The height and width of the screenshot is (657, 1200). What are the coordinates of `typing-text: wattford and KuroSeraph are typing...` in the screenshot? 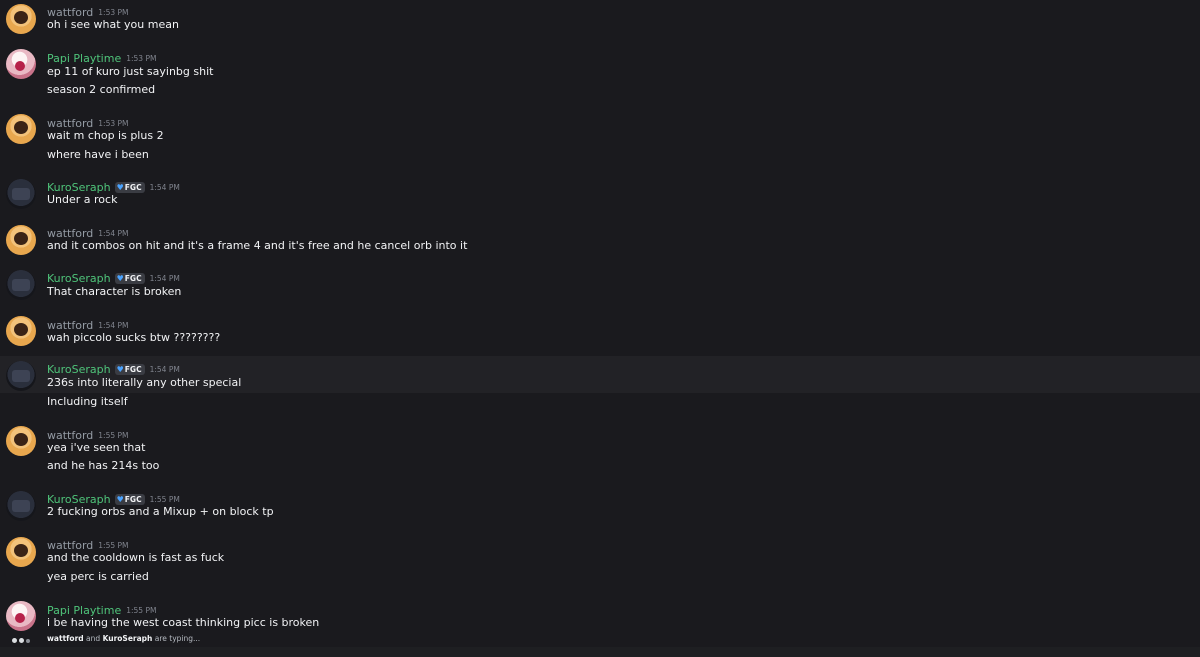 It's located at (124, 638).